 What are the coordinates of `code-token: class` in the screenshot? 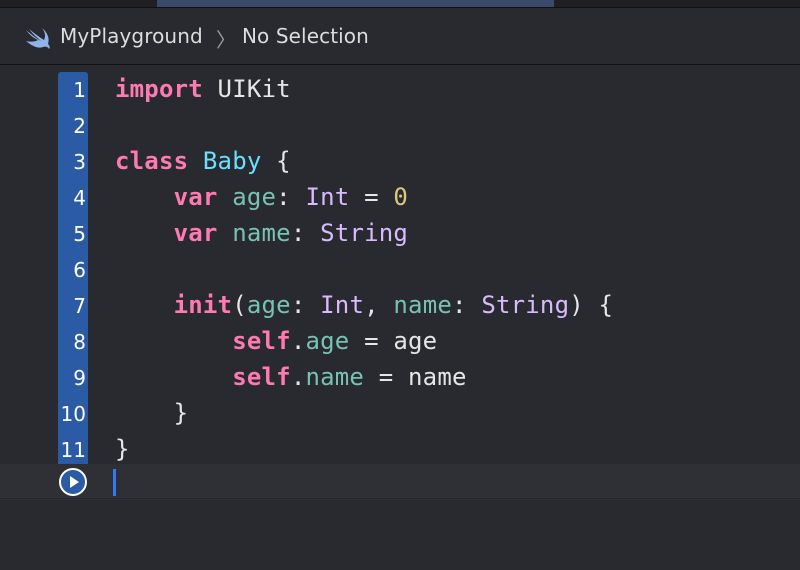 It's located at (152, 161).